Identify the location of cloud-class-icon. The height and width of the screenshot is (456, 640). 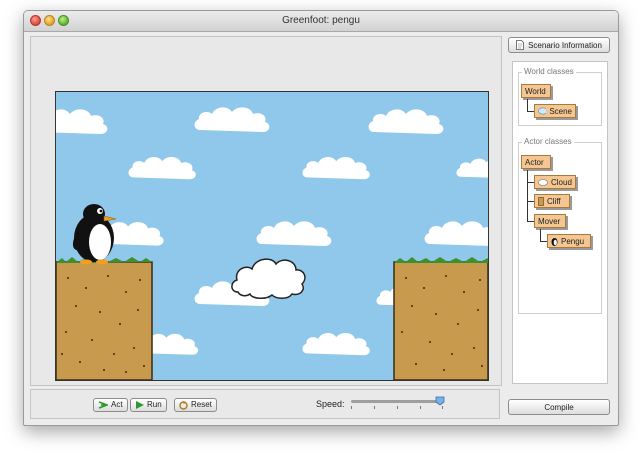
(543, 182).